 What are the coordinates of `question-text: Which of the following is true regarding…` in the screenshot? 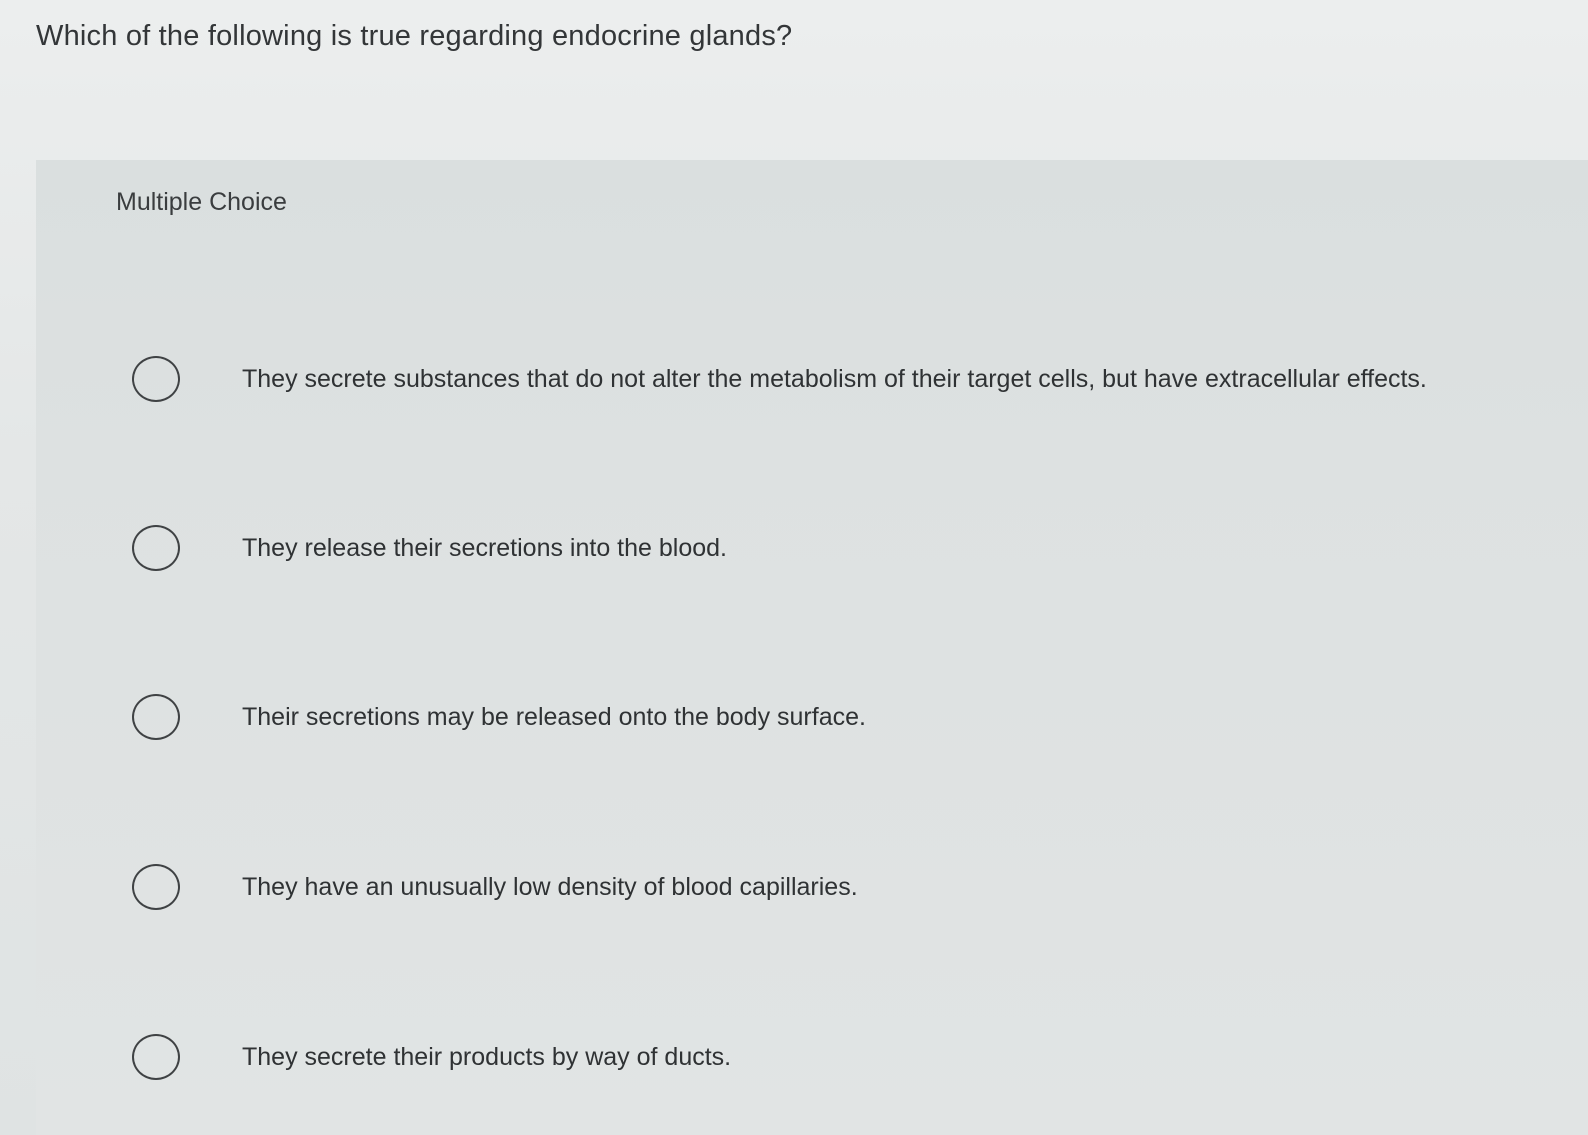 It's located at (414, 36).